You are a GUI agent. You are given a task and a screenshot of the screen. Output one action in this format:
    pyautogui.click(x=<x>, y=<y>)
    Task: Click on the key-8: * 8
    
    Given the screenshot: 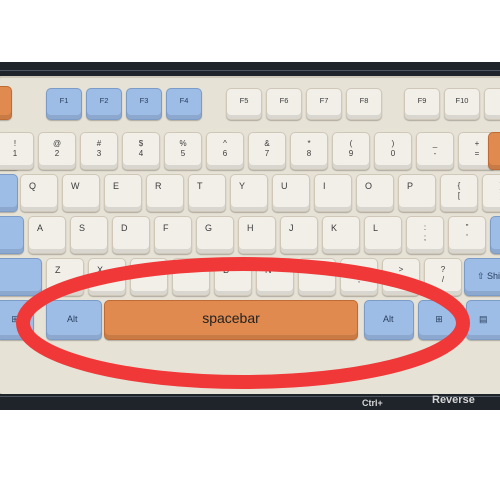 What is the action you would take?
    pyautogui.click(x=309, y=151)
    